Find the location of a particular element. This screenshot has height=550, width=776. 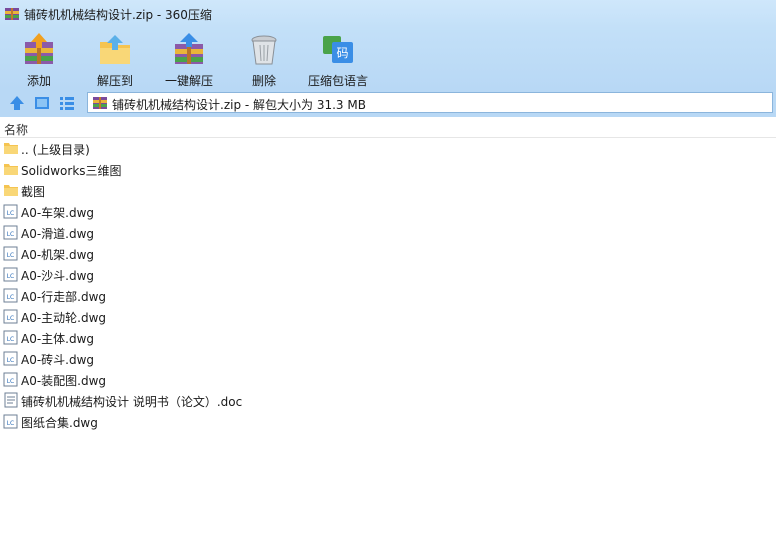

list-item: Solidworks三维图 is located at coordinates (388, 169).